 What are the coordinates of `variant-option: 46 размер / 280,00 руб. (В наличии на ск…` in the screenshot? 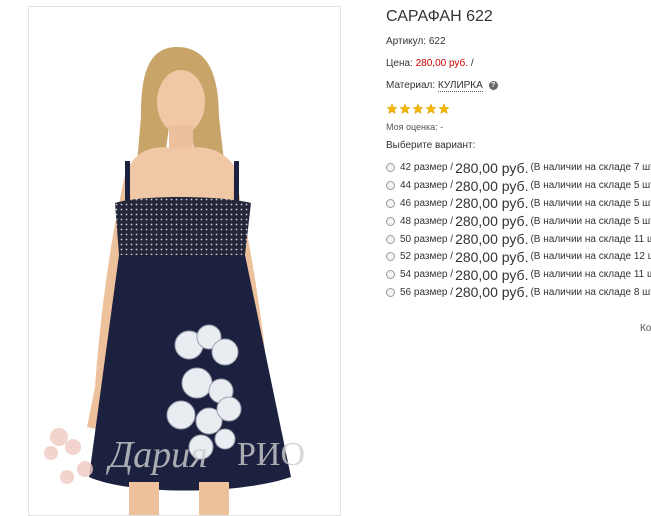 It's located at (518, 204).